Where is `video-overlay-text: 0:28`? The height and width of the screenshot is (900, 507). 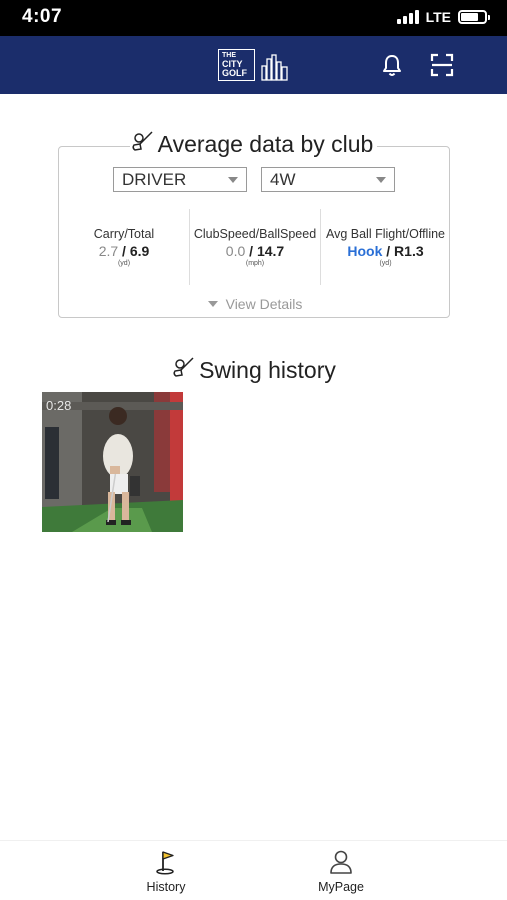 video-overlay-text: 0:28 is located at coordinates (59, 405).